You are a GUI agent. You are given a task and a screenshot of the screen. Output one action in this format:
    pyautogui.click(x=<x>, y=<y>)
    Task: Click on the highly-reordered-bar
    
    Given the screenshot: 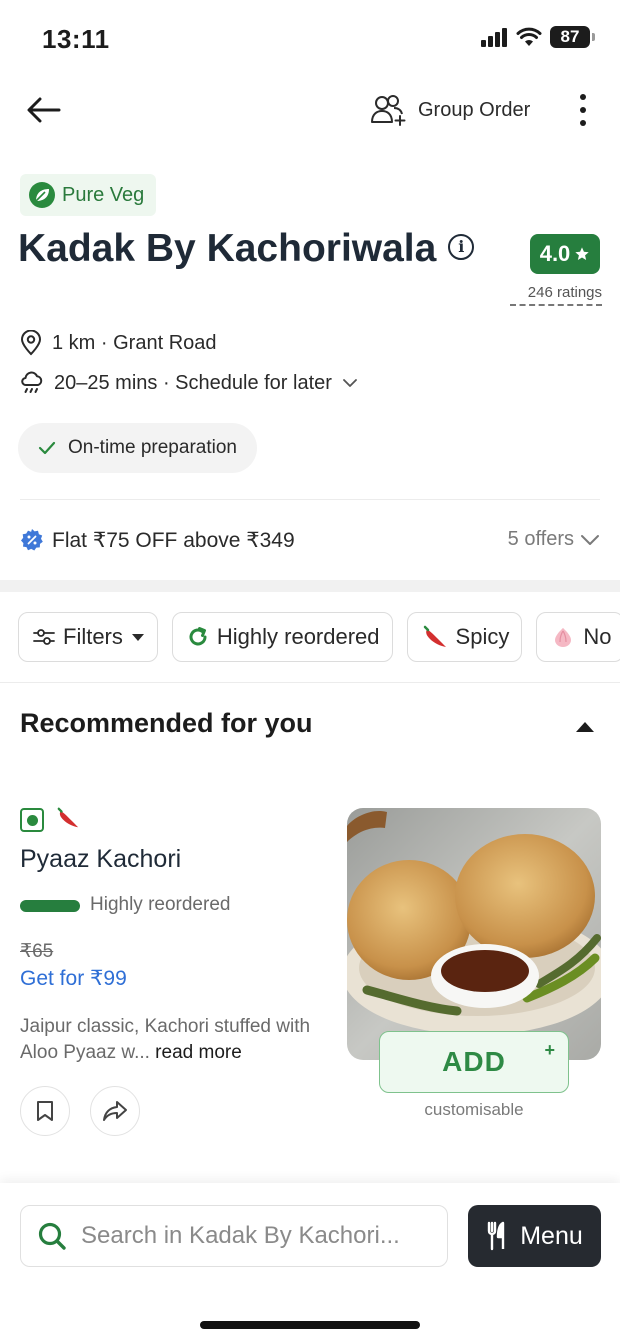 What is the action you would take?
    pyautogui.click(x=50, y=906)
    